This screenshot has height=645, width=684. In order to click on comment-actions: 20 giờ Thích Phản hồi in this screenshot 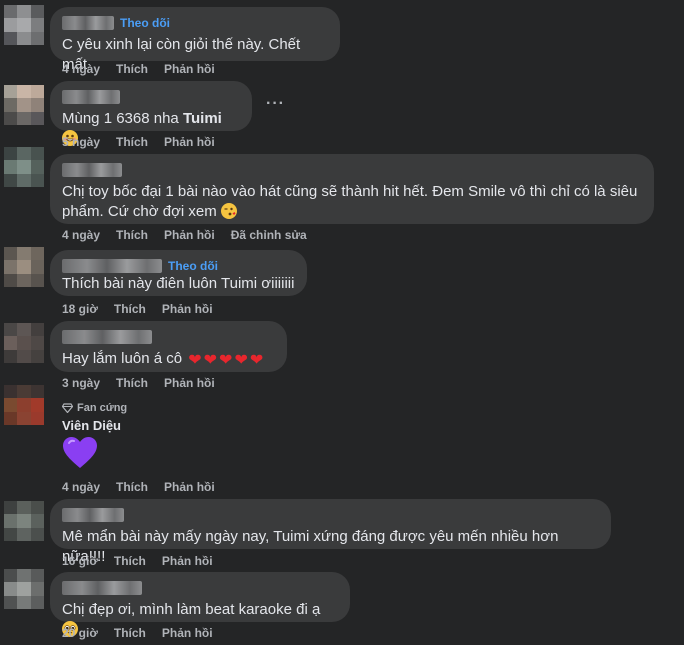, I will do `click(137, 633)`.